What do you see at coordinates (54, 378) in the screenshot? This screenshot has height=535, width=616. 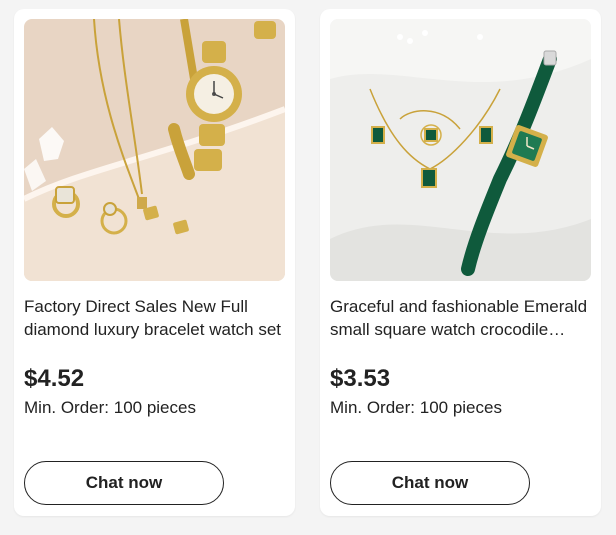 I see `product-price: $4.52` at bounding box center [54, 378].